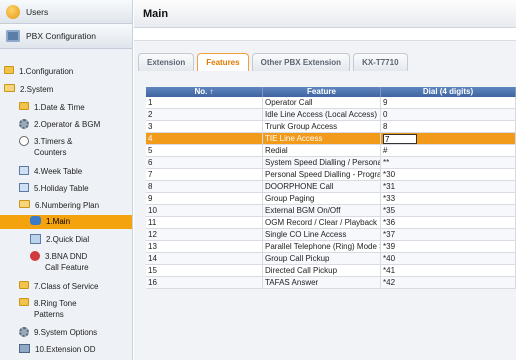  What do you see at coordinates (322, 92) in the screenshot?
I see `column-header-feature: Feature` at bounding box center [322, 92].